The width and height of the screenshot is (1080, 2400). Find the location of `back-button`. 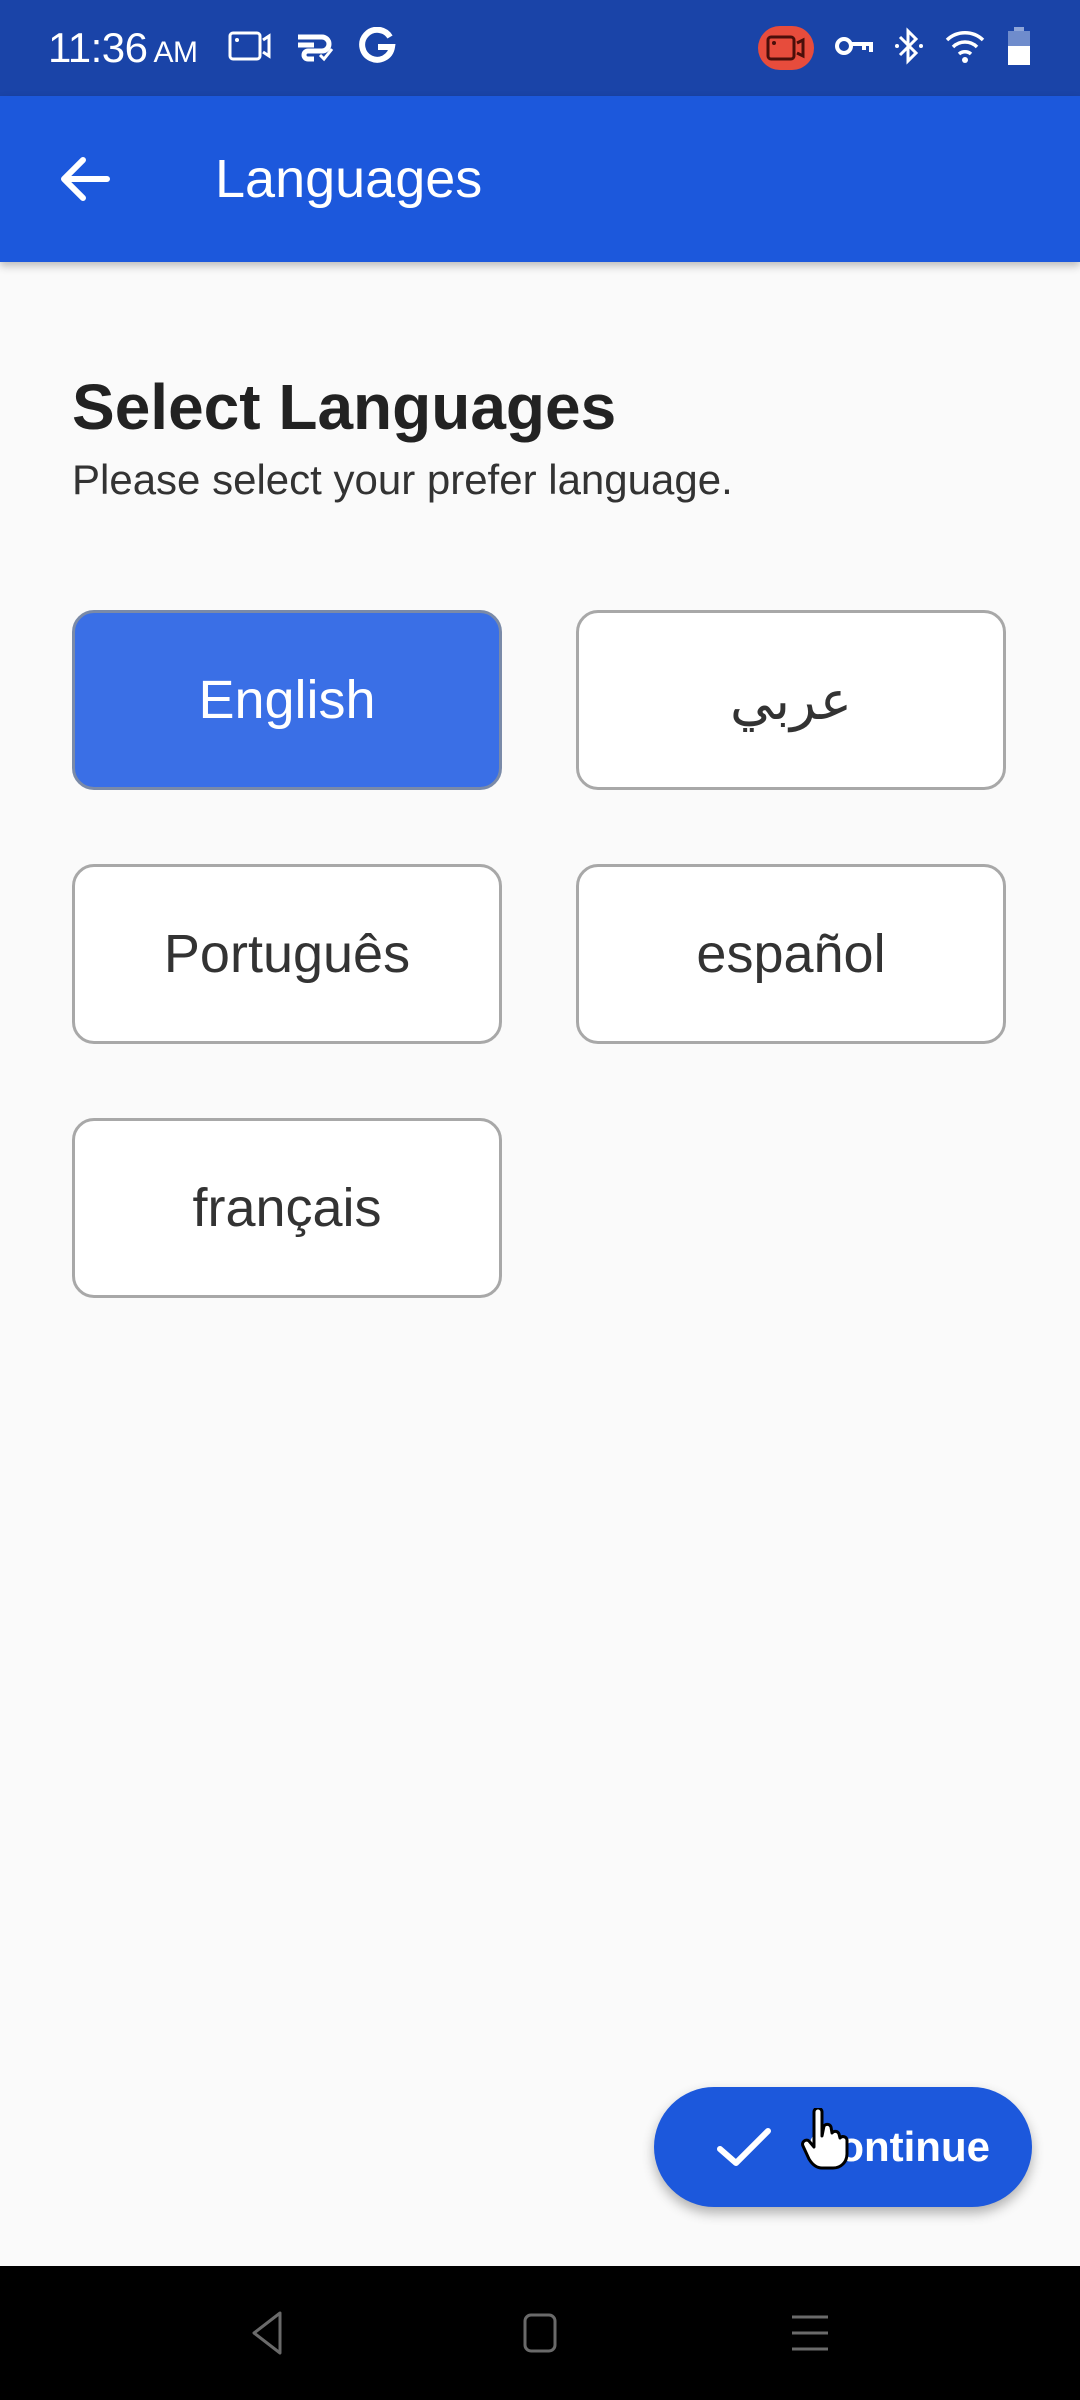

back-button is located at coordinates (85, 179).